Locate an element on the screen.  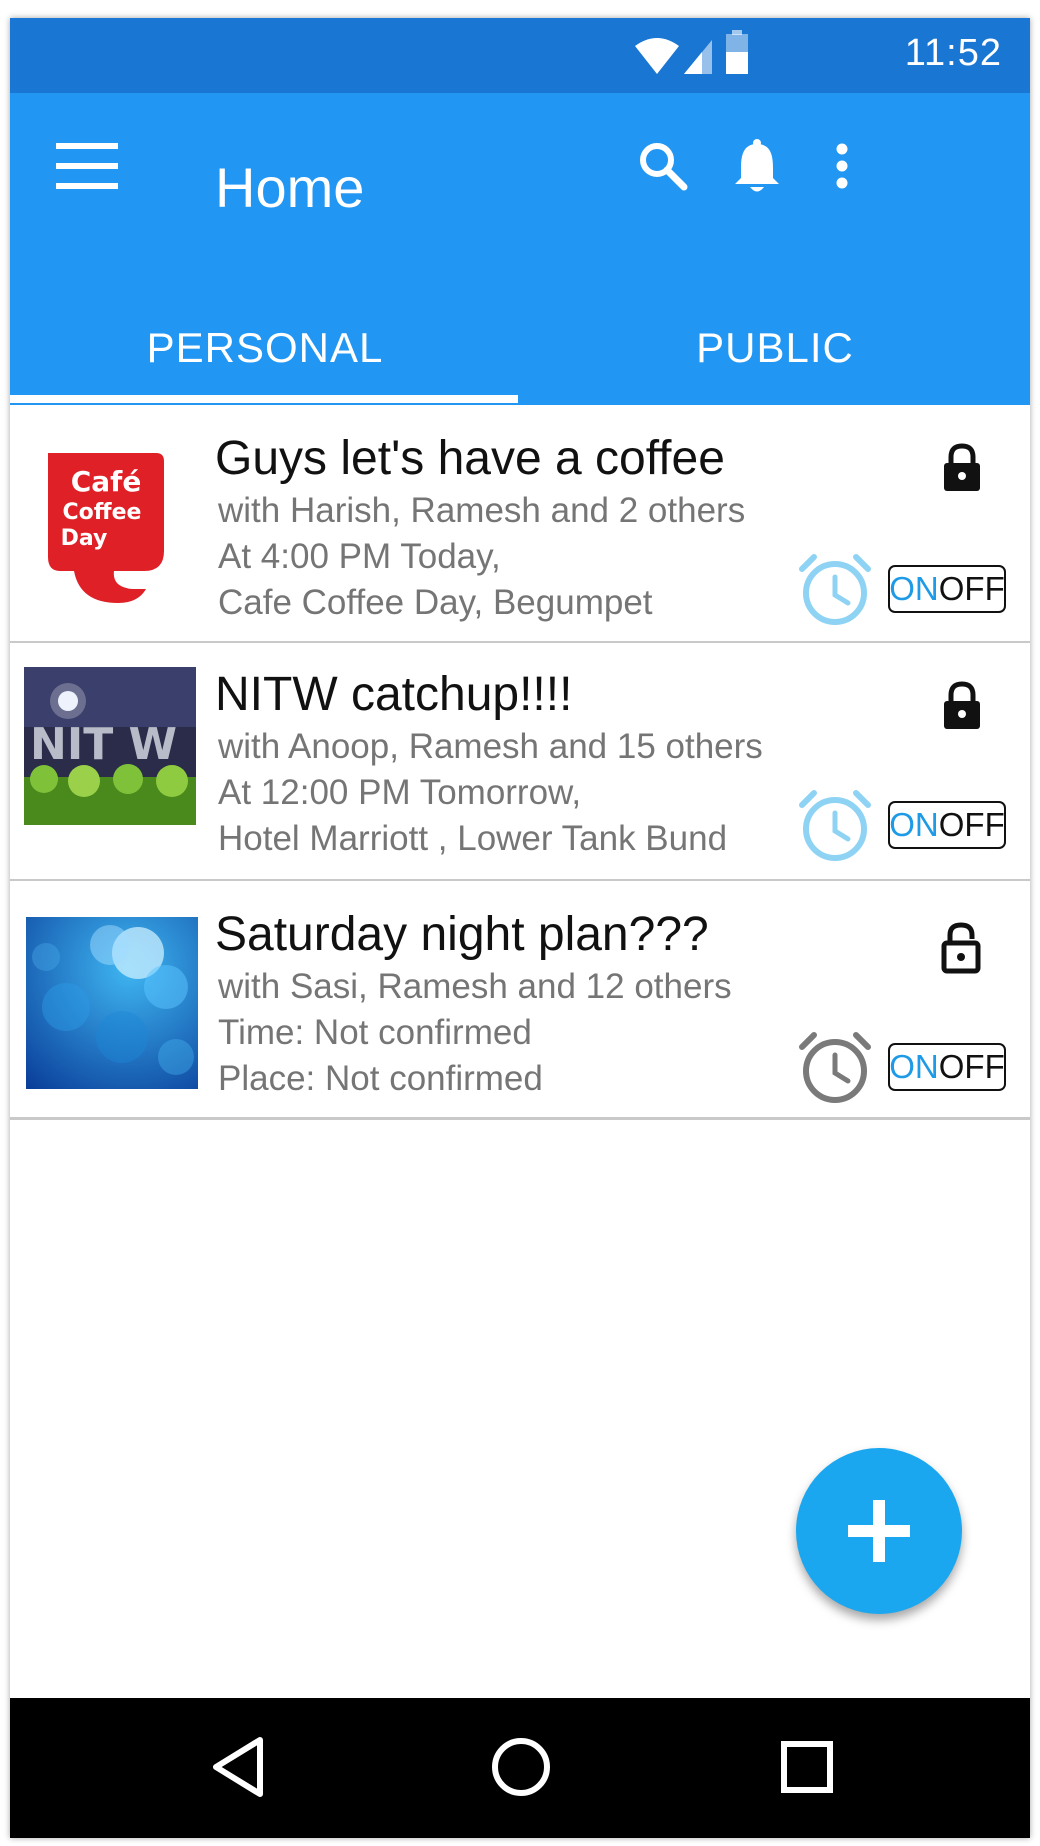
plan-place: Hotel Marriott , Lower Tank Bund is located at coordinates (473, 838).